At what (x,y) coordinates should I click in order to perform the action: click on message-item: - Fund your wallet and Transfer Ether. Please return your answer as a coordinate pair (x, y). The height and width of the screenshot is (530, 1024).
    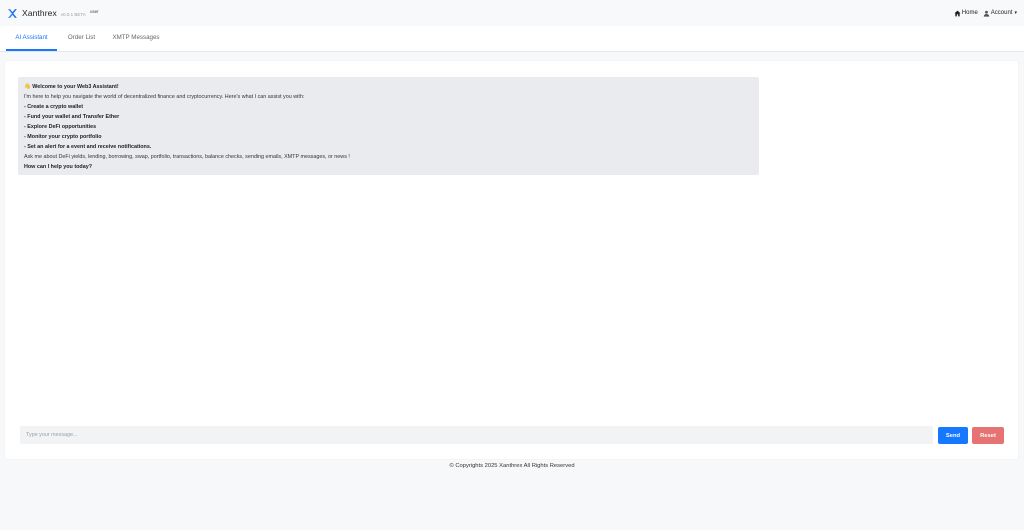
    Looking at the image, I should click on (72, 117).